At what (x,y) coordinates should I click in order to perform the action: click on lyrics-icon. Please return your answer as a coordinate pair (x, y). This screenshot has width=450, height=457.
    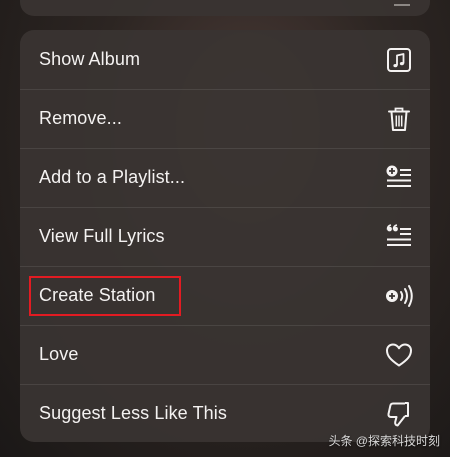
    Looking at the image, I should click on (399, 237).